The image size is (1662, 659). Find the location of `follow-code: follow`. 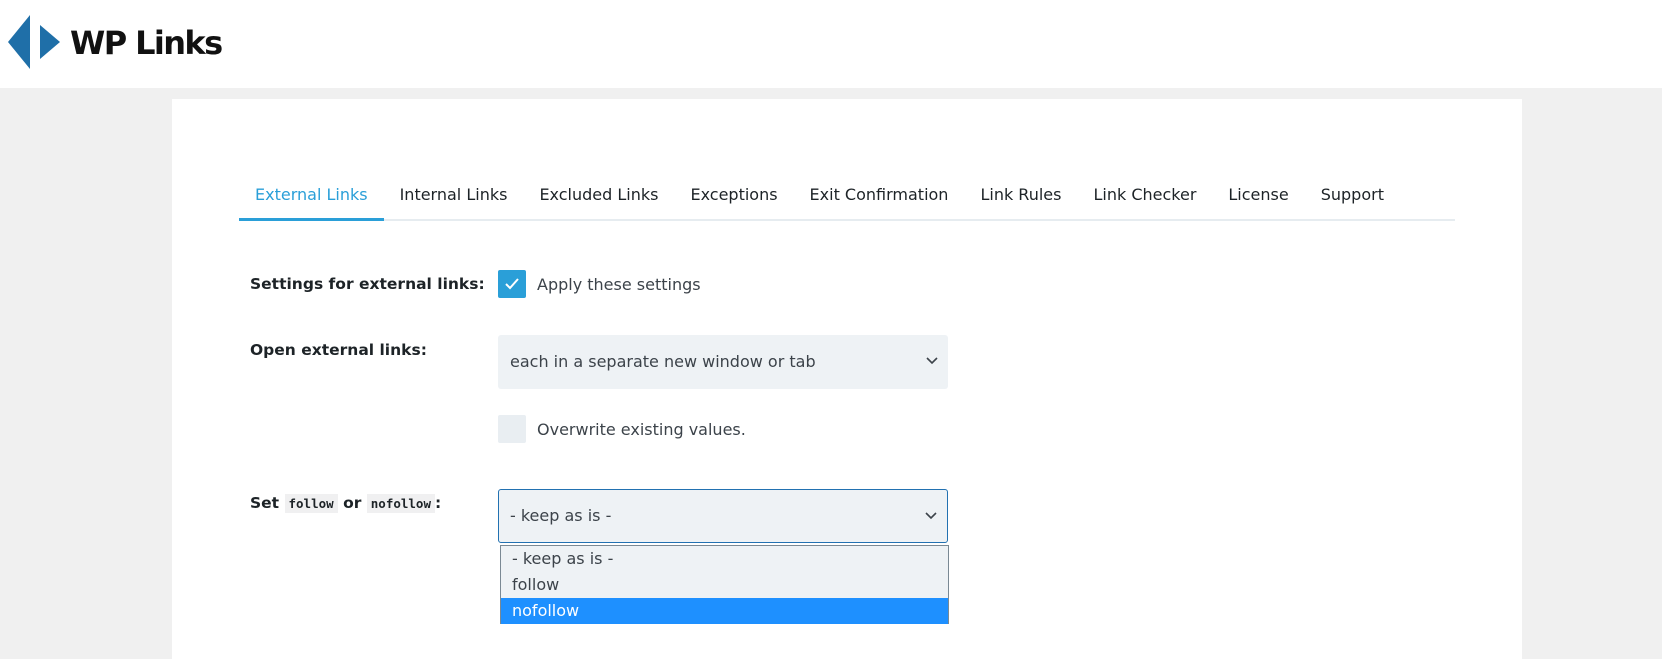

follow-code: follow is located at coordinates (311, 503).